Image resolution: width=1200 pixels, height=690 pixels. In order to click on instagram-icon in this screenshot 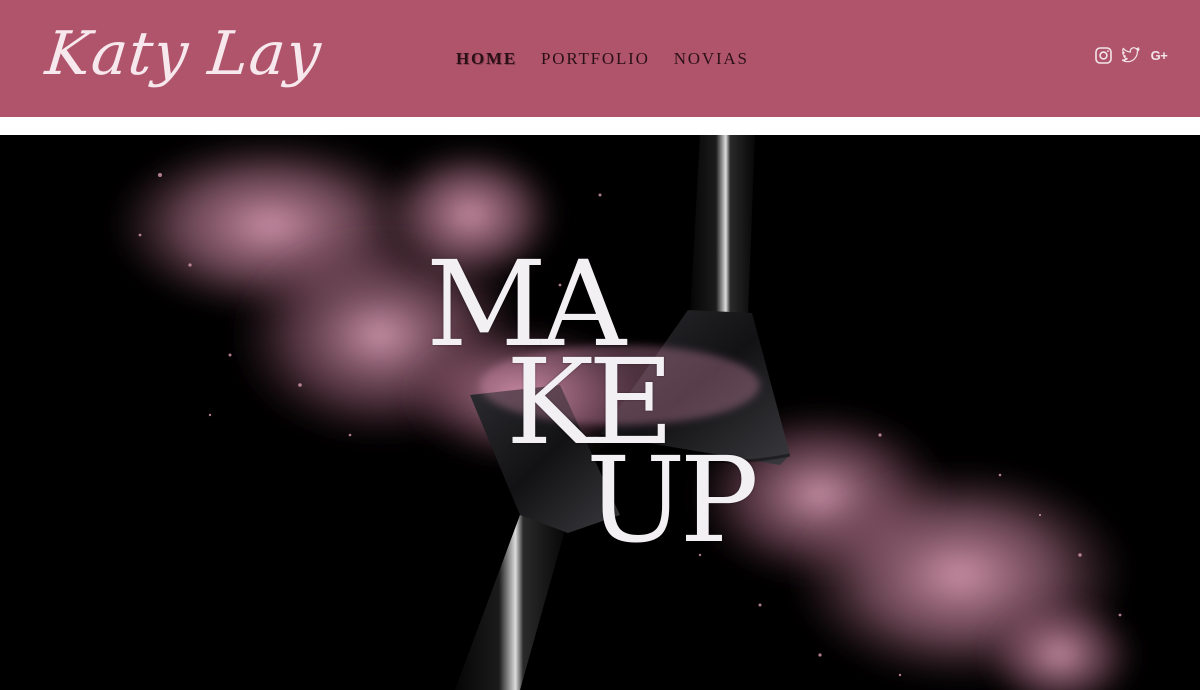, I will do `click(1103, 55)`.